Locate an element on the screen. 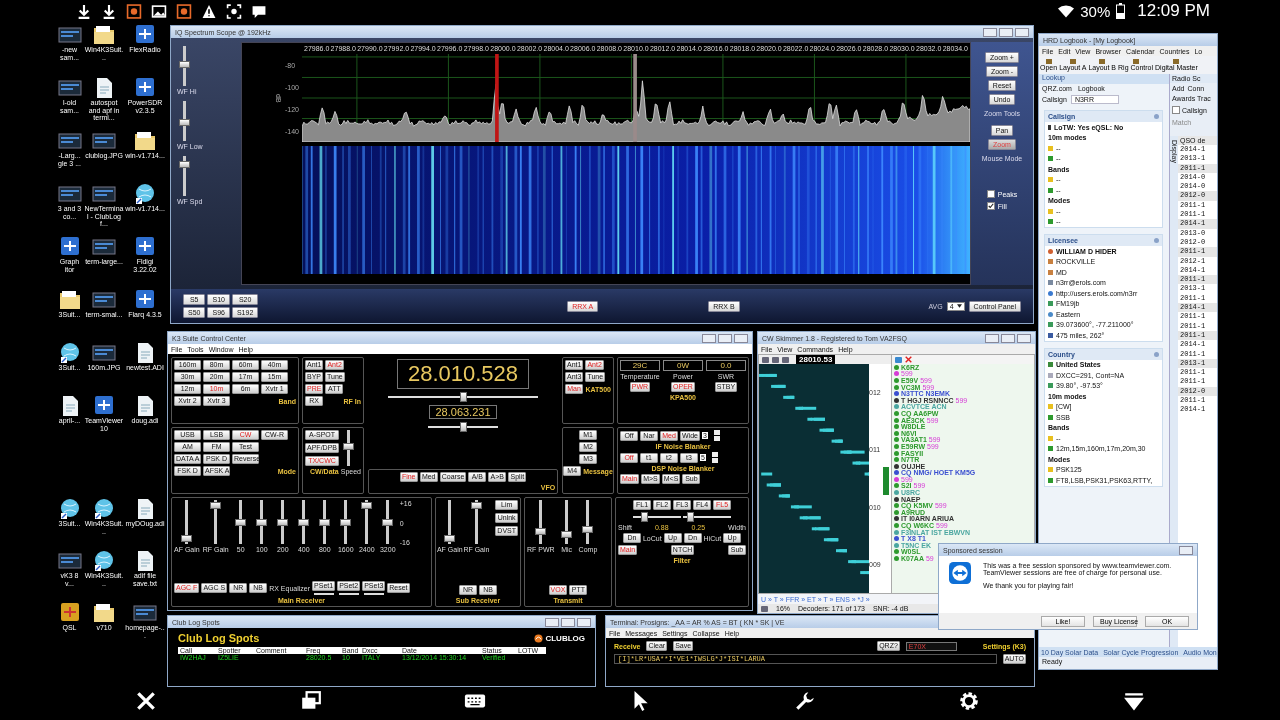 The width and height of the screenshot is (1280, 720). record-icon is located at coordinates (134, 11).